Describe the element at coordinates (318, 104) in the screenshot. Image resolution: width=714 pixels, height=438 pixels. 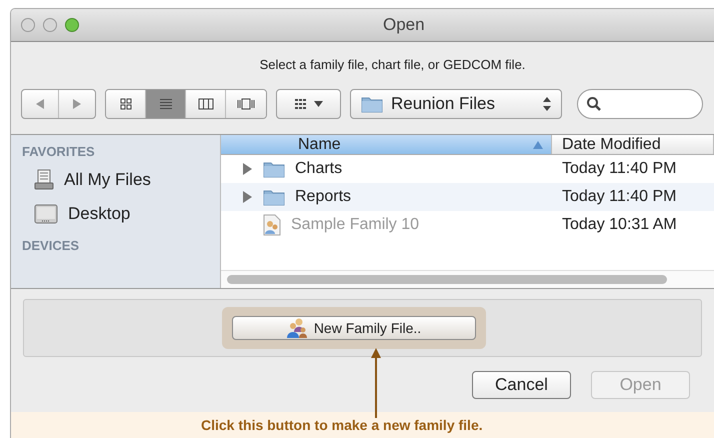
I see `caret-icon` at that location.